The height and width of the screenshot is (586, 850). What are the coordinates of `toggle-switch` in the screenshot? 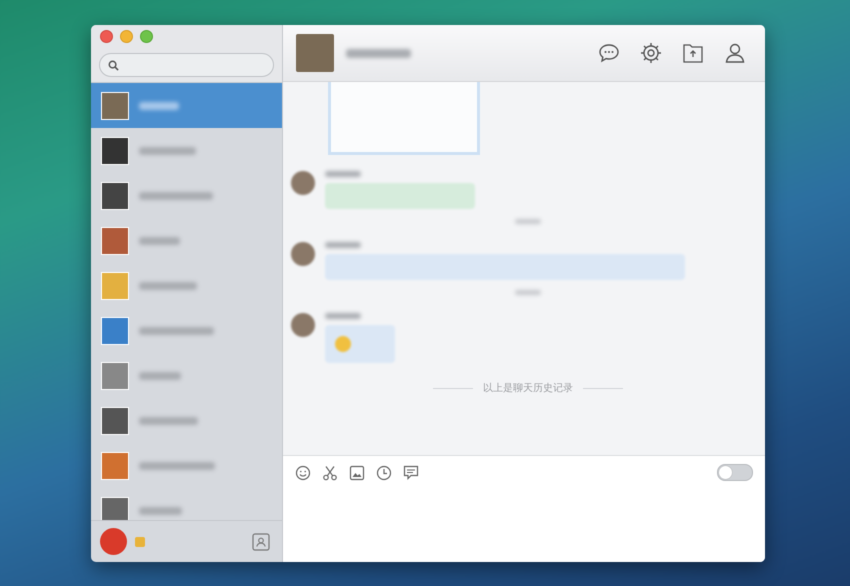 It's located at (735, 472).